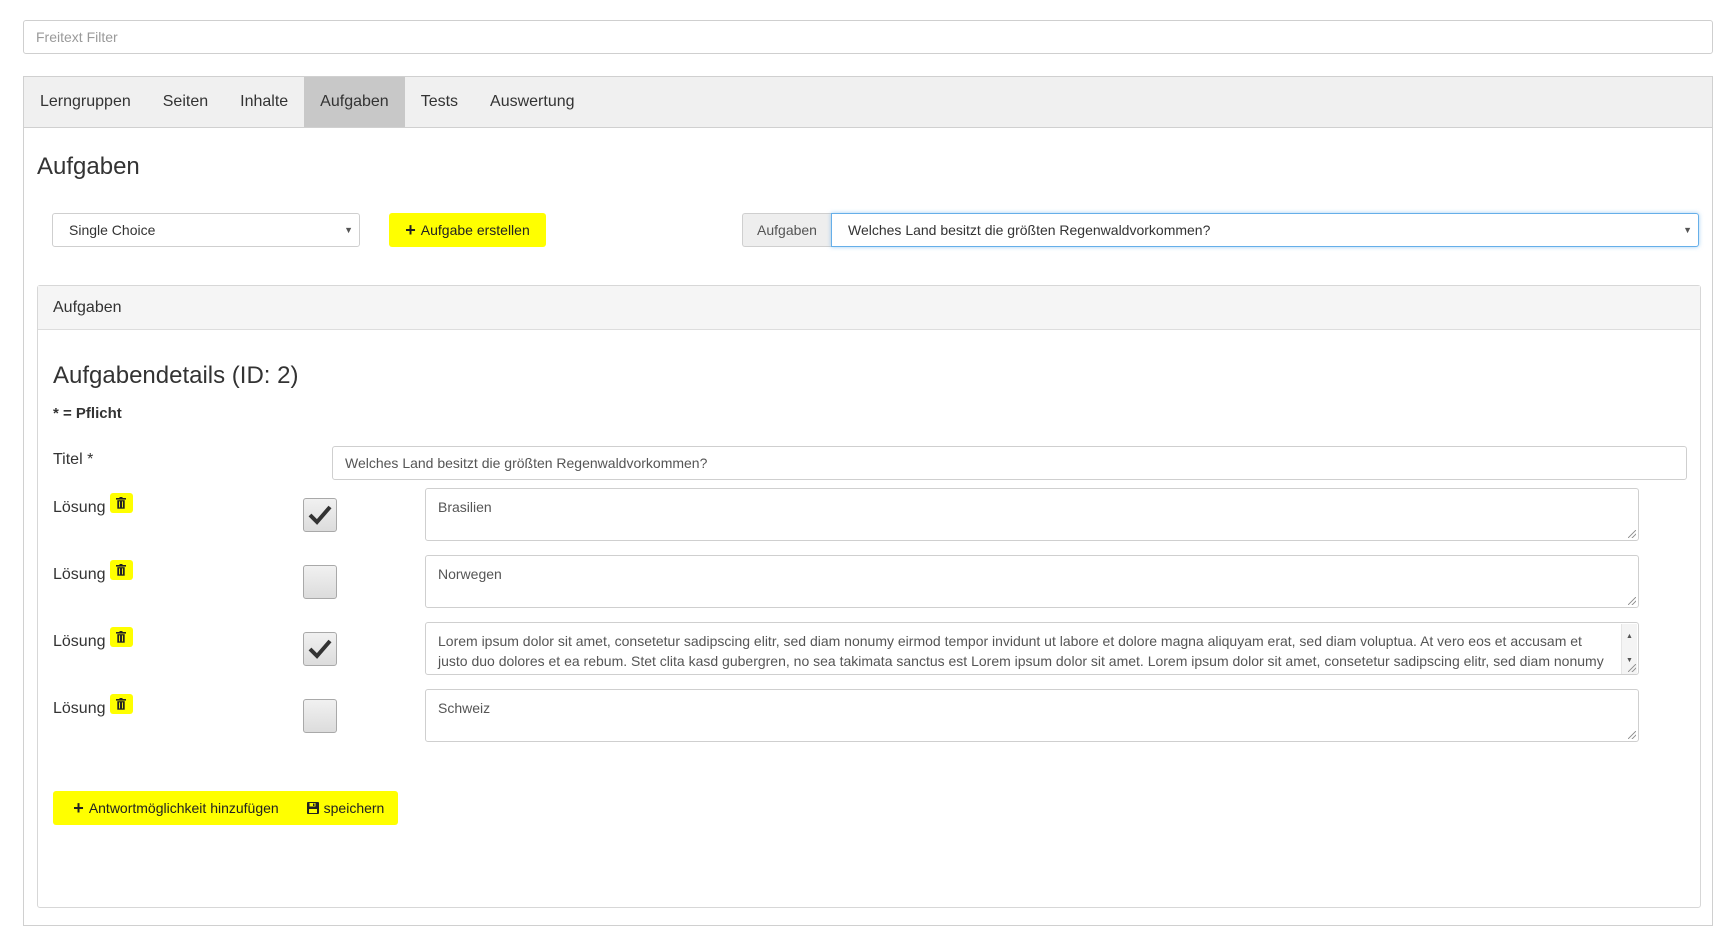 Image resolution: width=1736 pixels, height=926 pixels. Describe the element at coordinates (176, 375) in the screenshot. I see `details-title: Aufgabendetails (ID: 2)` at that location.